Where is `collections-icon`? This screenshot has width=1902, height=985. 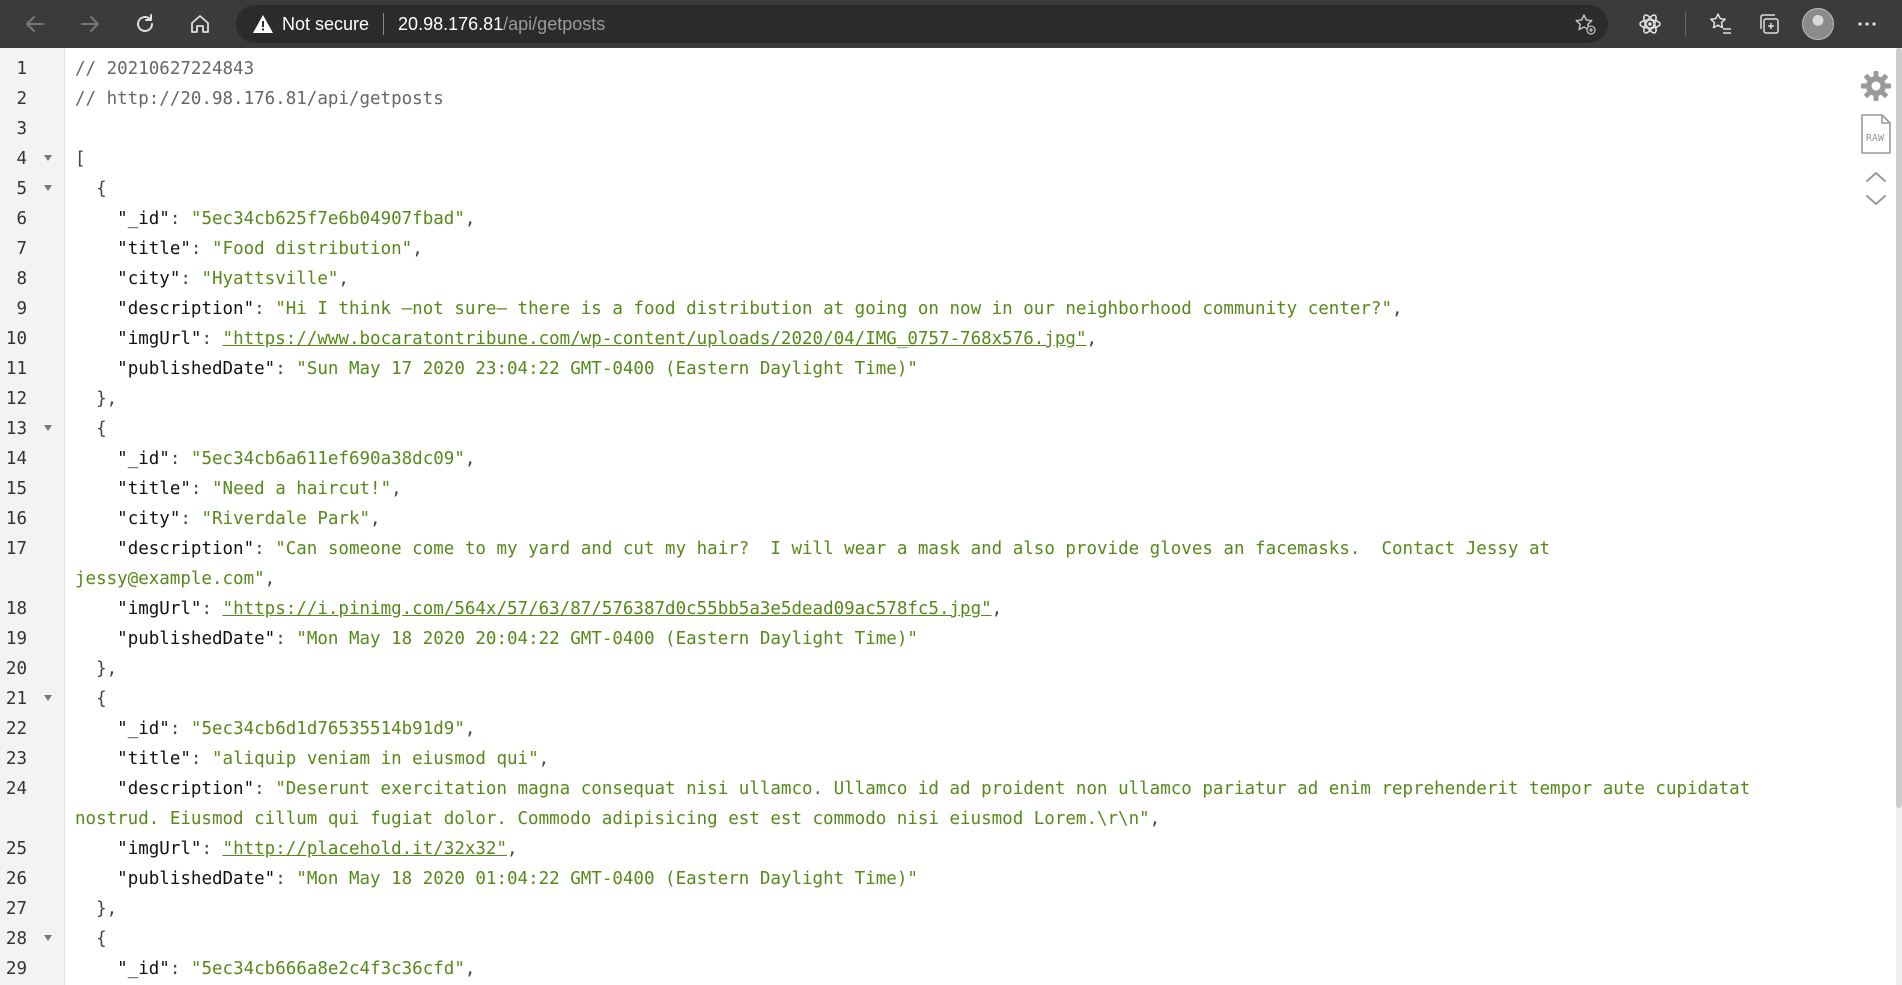
collections-icon is located at coordinates (1769, 24).